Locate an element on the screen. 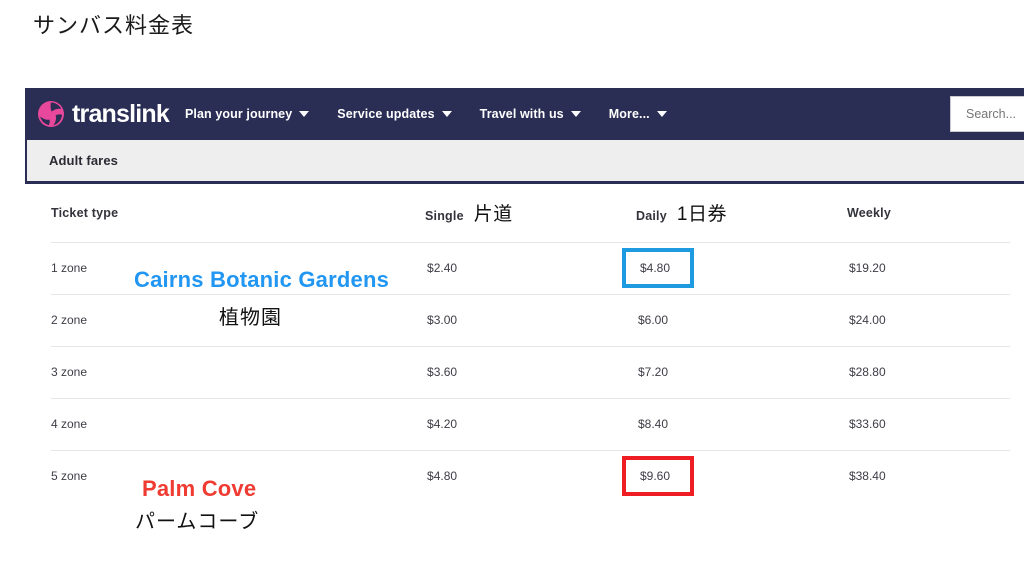 Image resolution: width=1024 pixels, height=579 pixels. cell-single-fare: $4.20 is located at coordinates (530, 423).